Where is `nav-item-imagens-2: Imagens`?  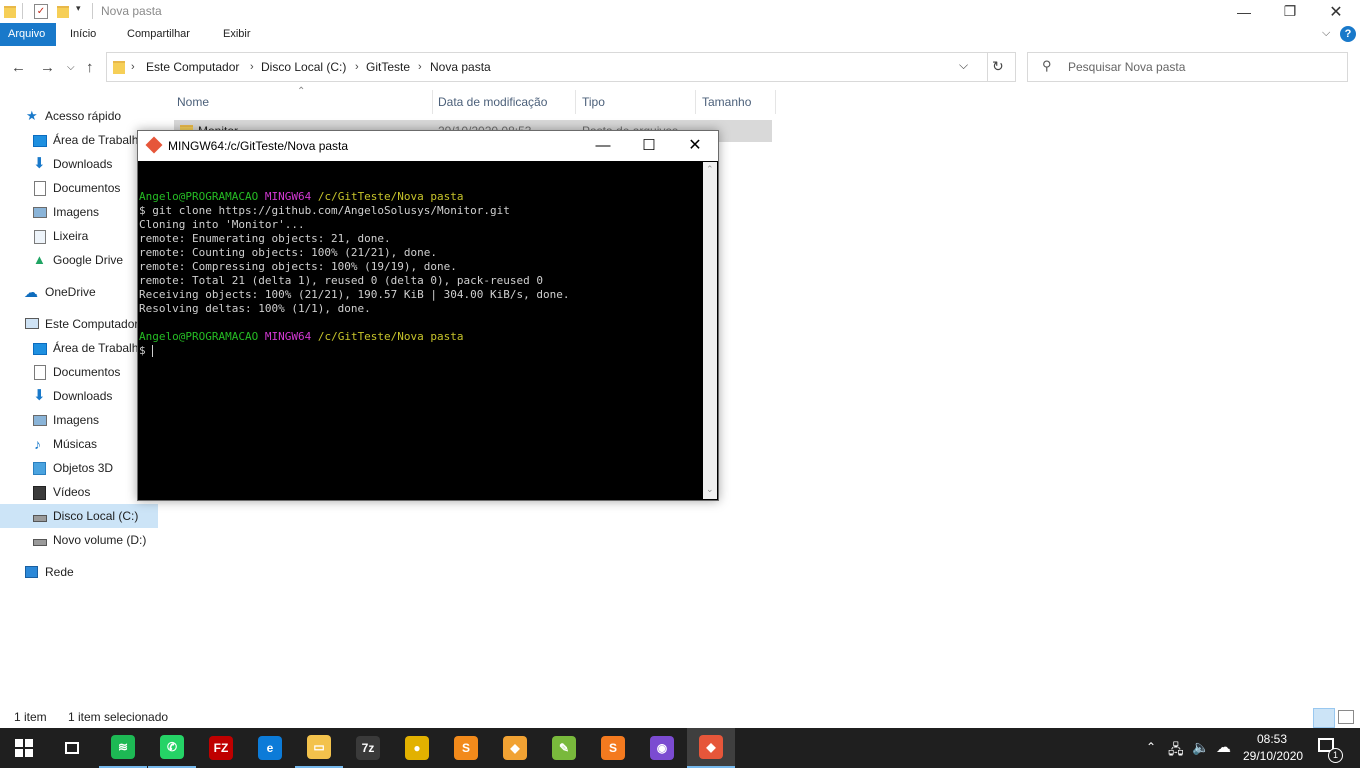
nav-item-imagens-2: Imagens is located at coordinates (79, 420).